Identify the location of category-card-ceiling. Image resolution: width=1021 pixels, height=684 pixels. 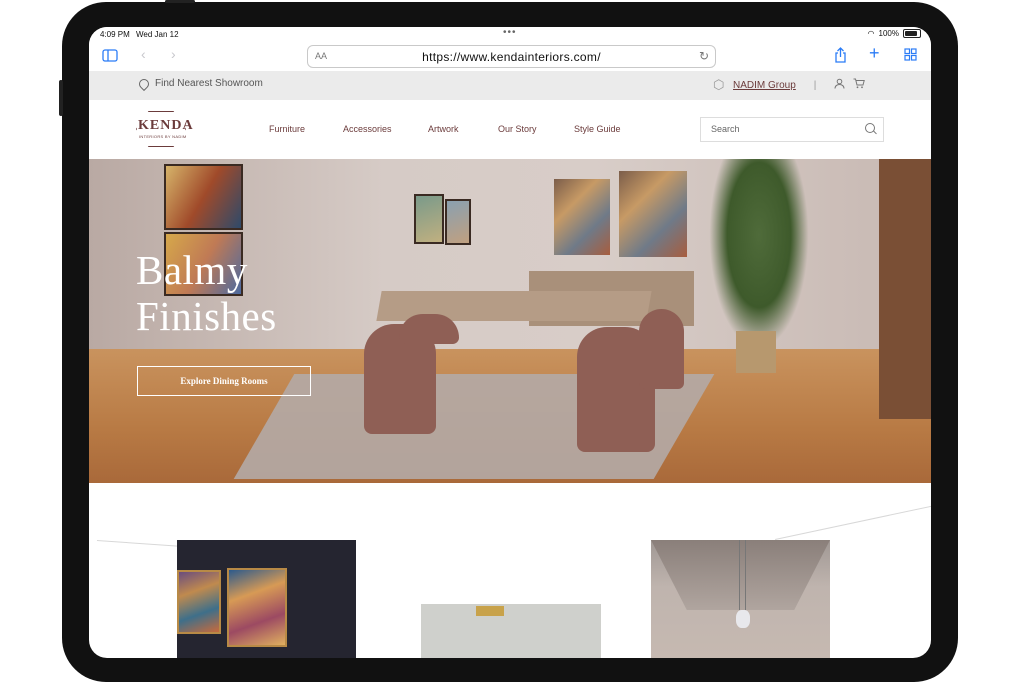
(511, 631).